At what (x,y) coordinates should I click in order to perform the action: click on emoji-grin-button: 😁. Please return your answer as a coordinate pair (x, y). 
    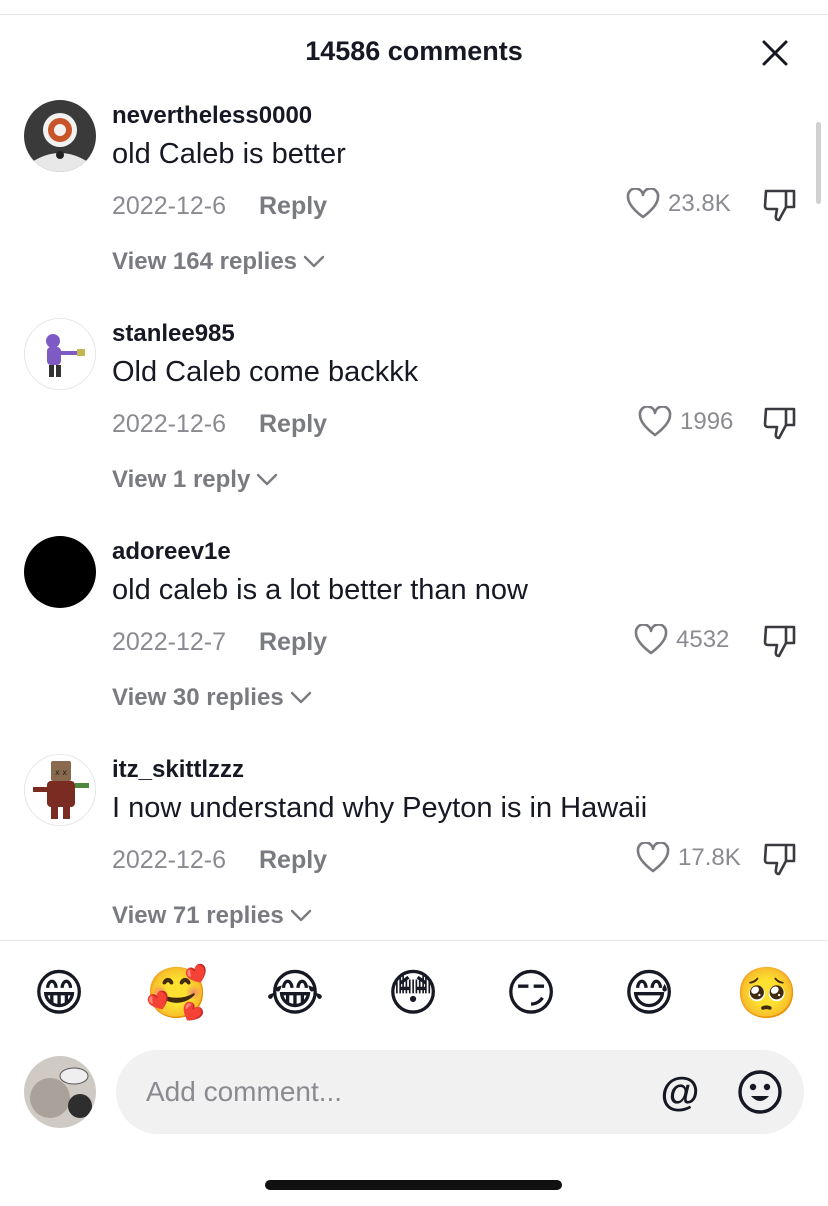
    Looking at the image, I should click on (59, 993).